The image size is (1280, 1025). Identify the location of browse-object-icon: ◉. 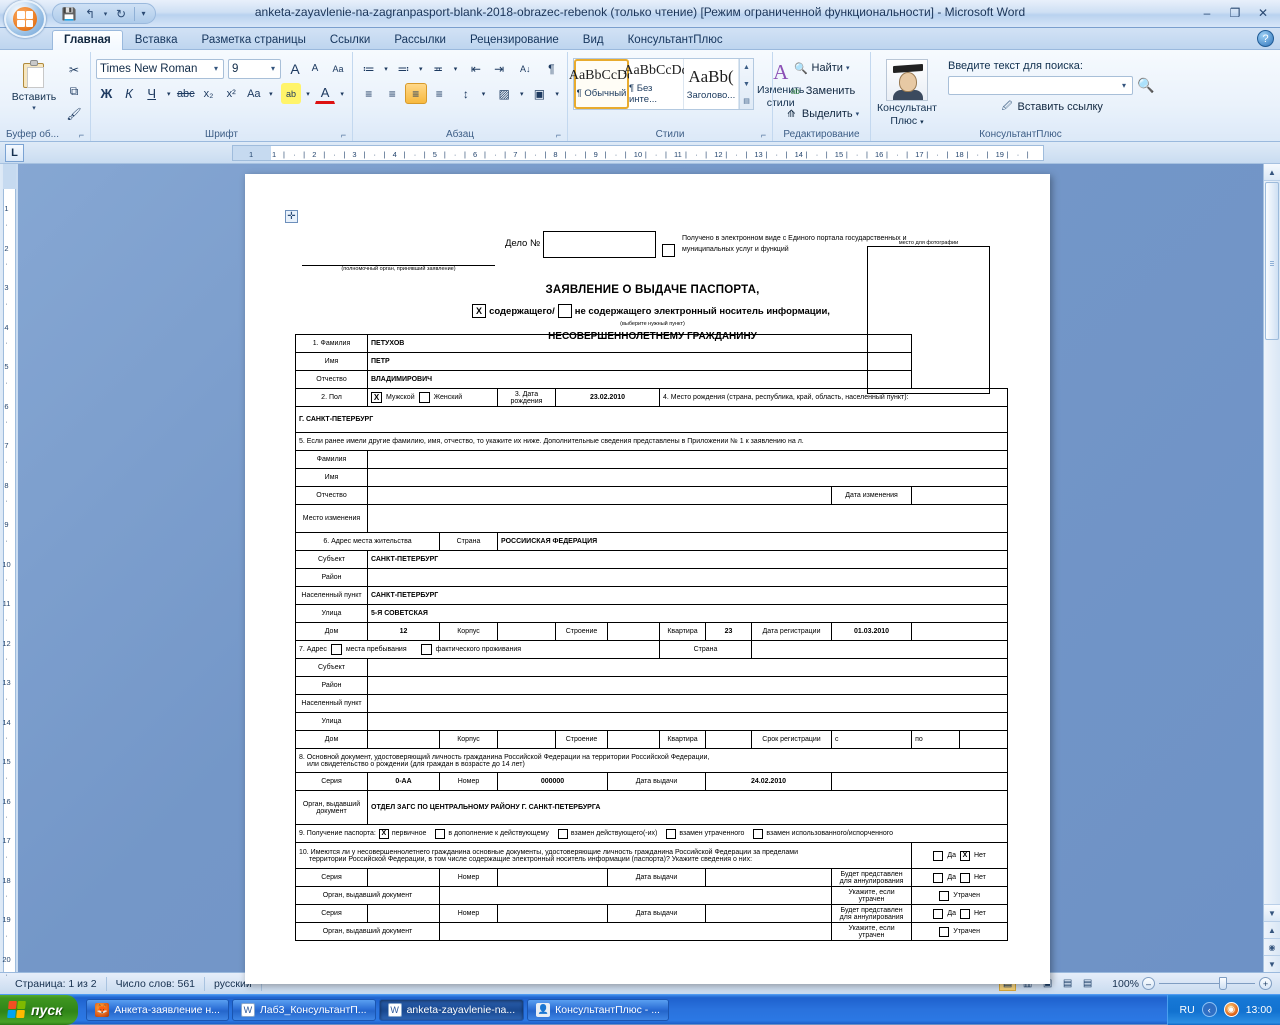
(1272, 946).